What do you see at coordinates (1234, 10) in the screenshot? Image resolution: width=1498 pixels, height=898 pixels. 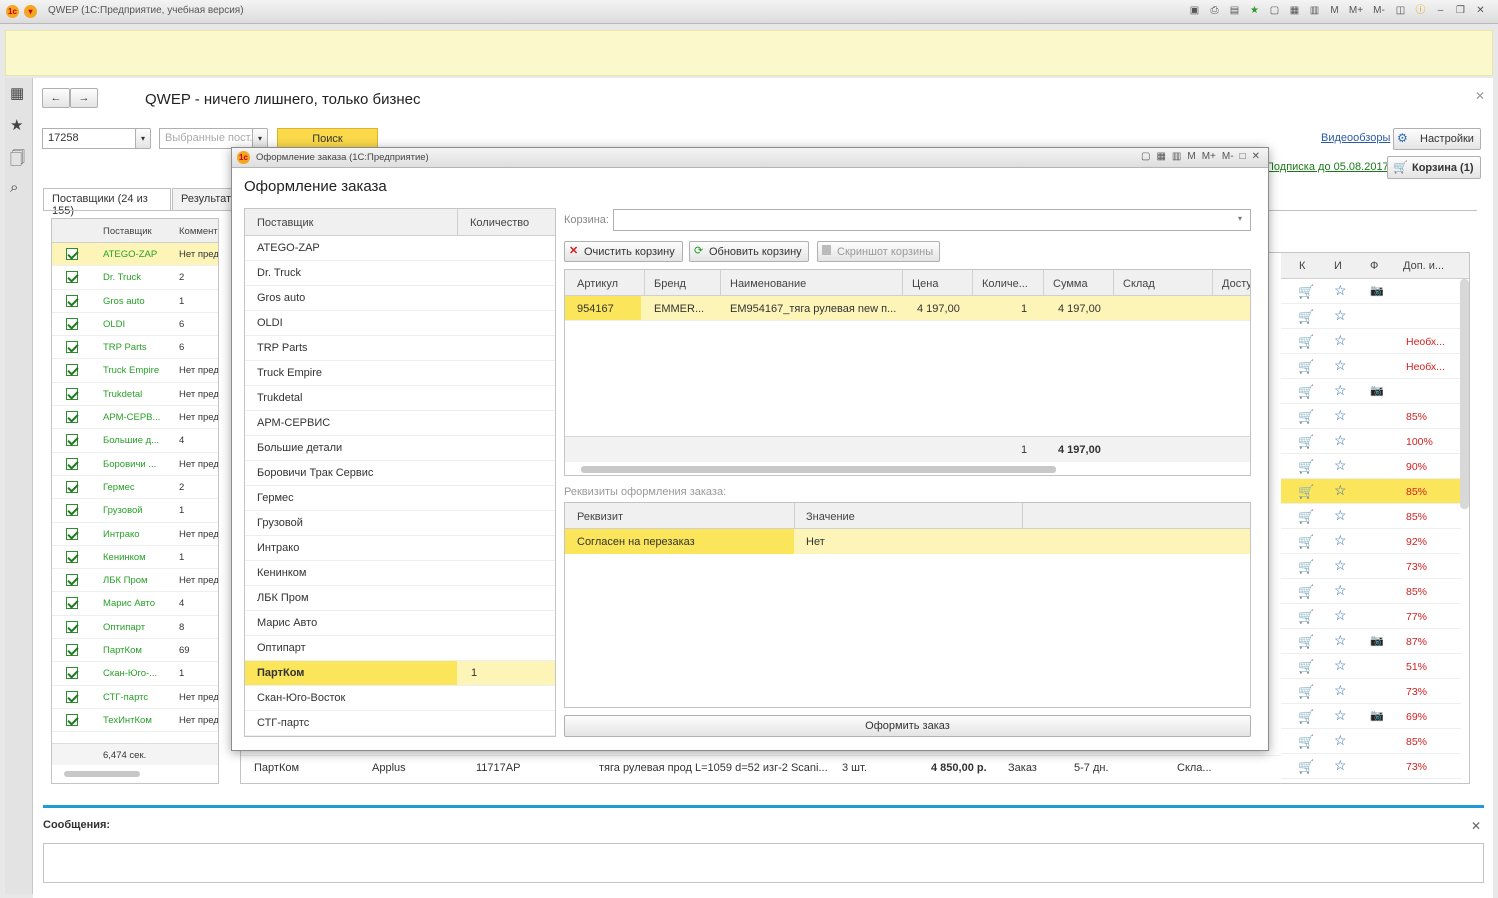 I see `preview-icon: ▤` at bounding box center [1234, 10].